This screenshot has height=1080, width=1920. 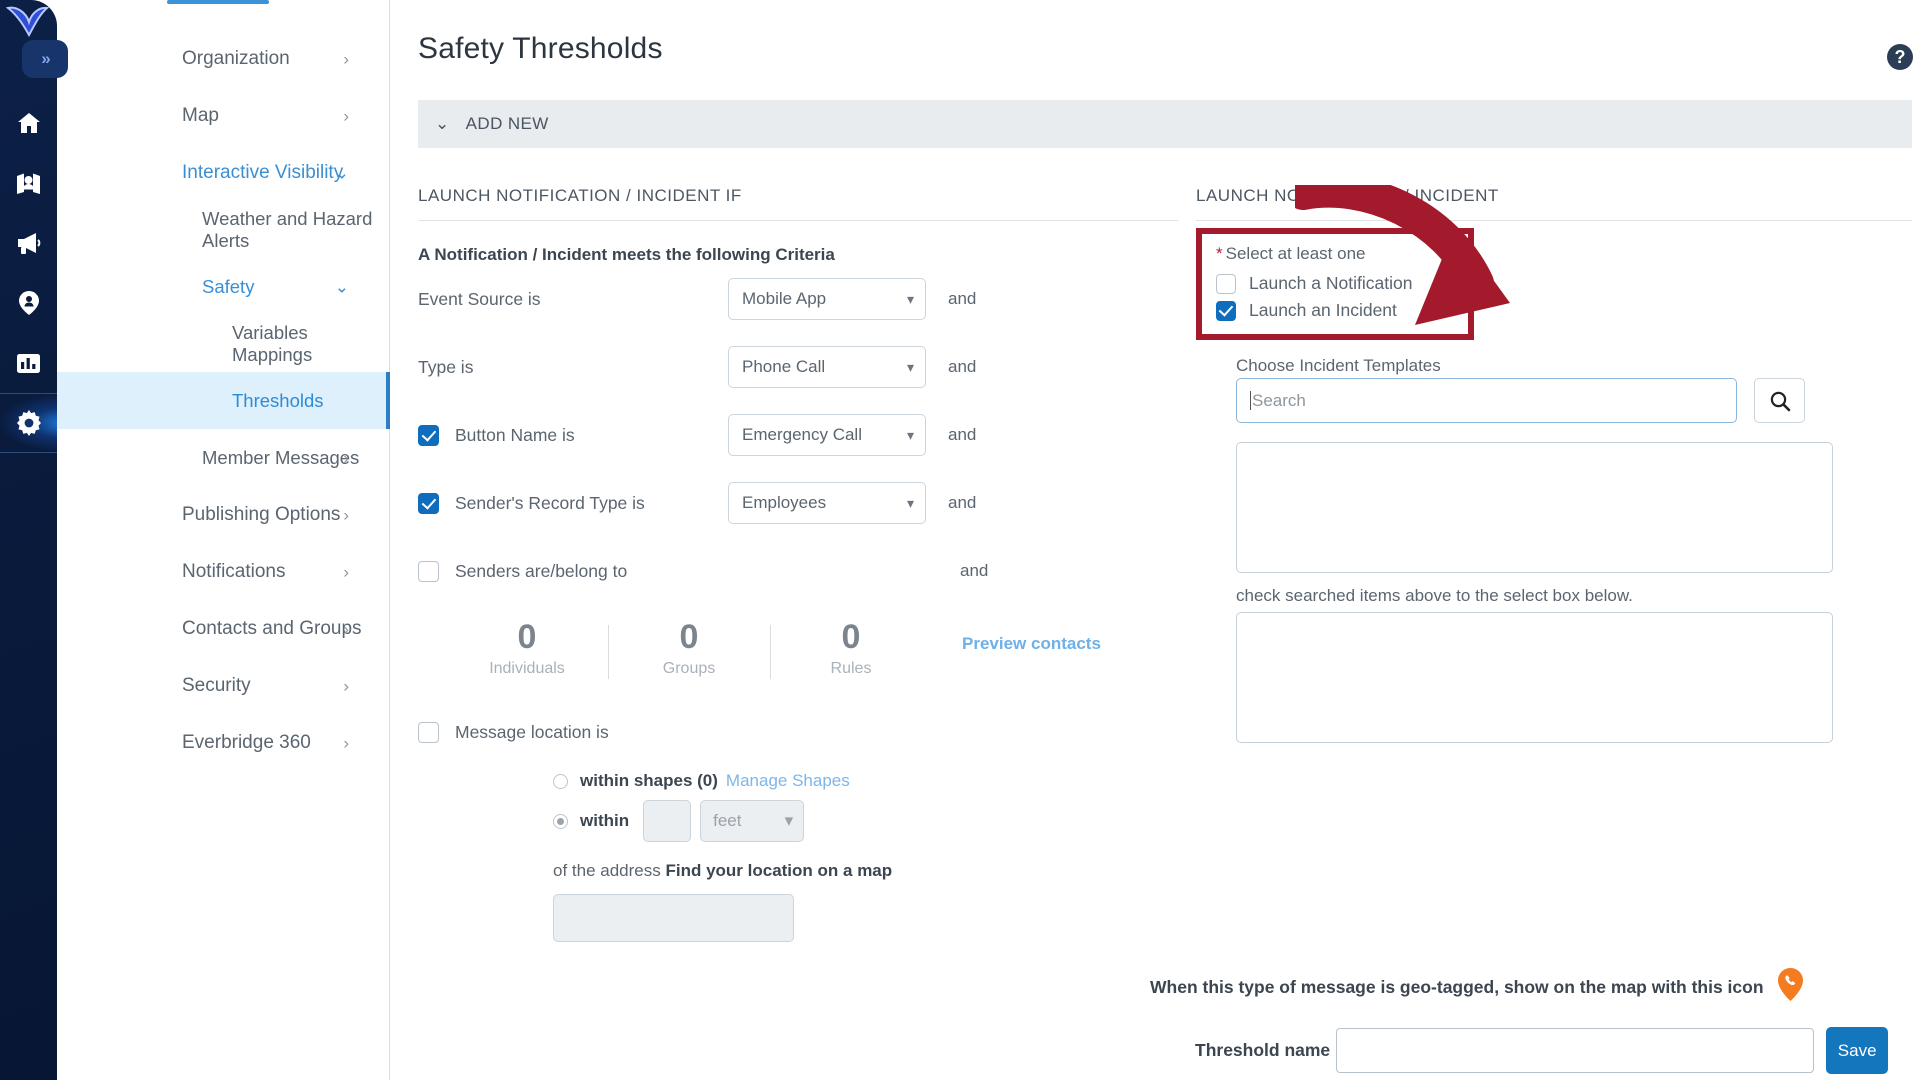 What do you see at coordinates (798, 203) in the screenshot?
I see `criteria-section-title: LAUNCH NOTIFICATION / INCIDENT IF` at bounding box center [798, 203].